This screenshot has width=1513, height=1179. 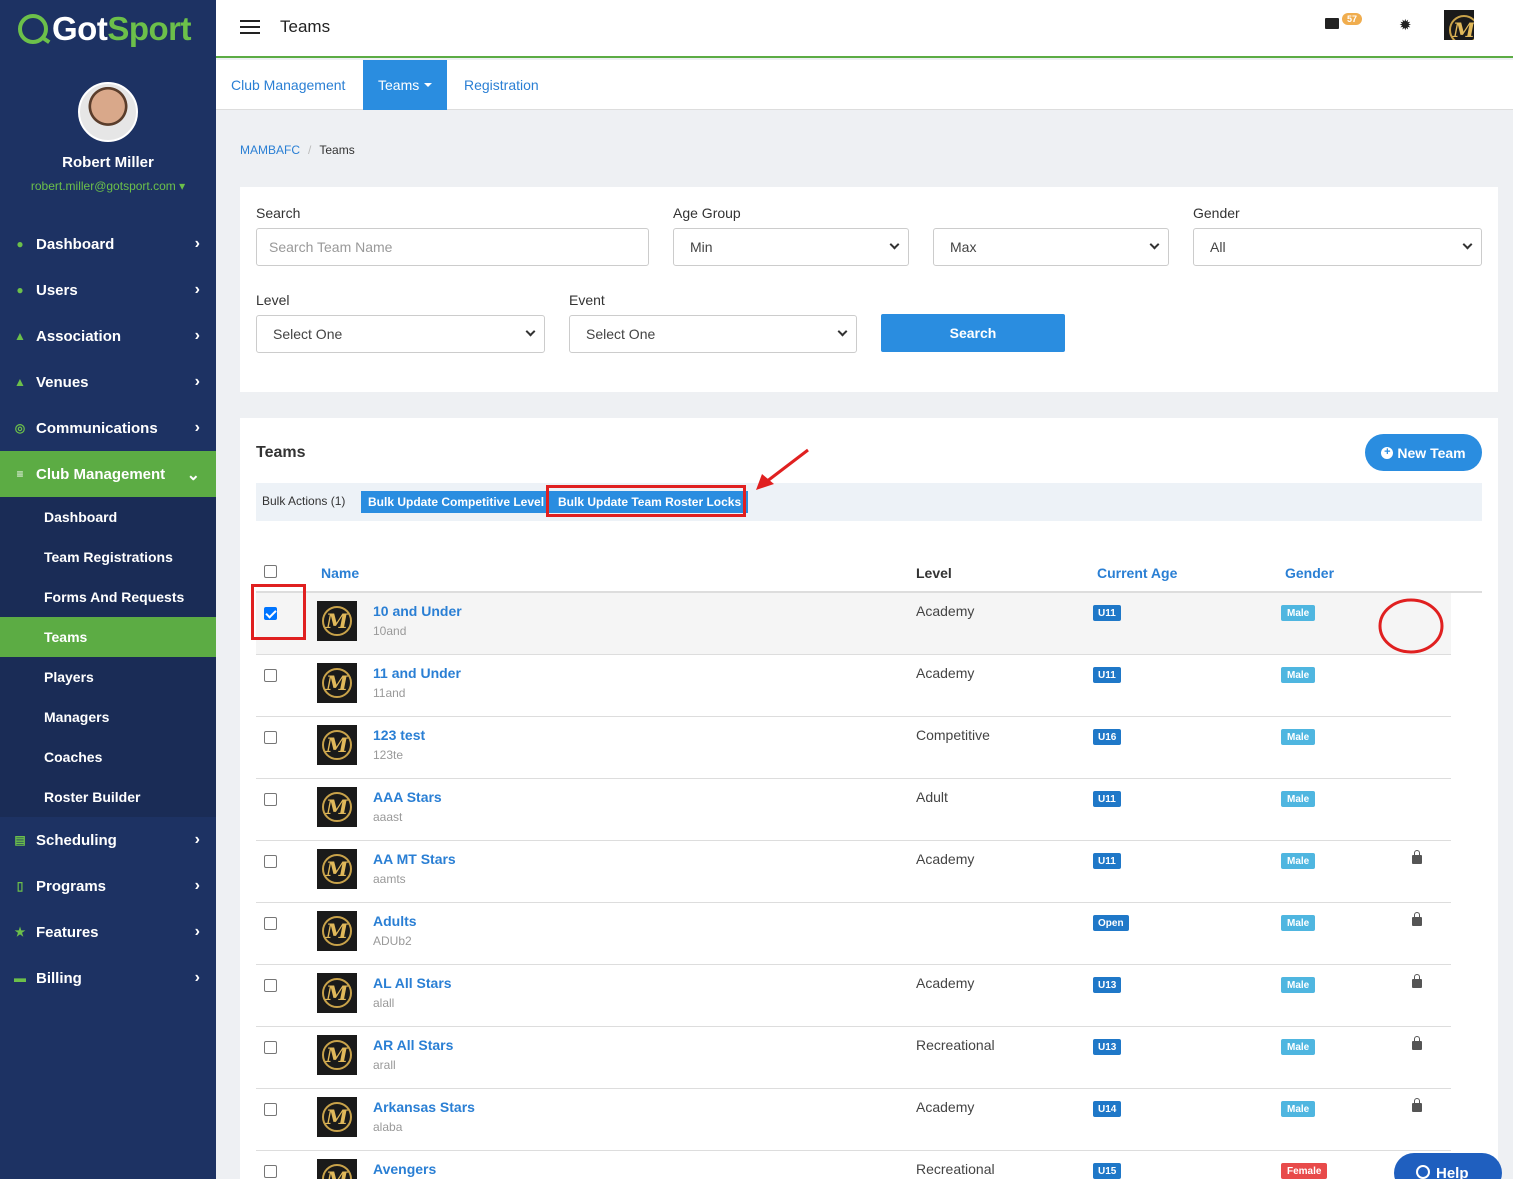 I want to click on user-email-dropdown: robert.miller@gotsport.com ▾, so click(x=108, y=186).